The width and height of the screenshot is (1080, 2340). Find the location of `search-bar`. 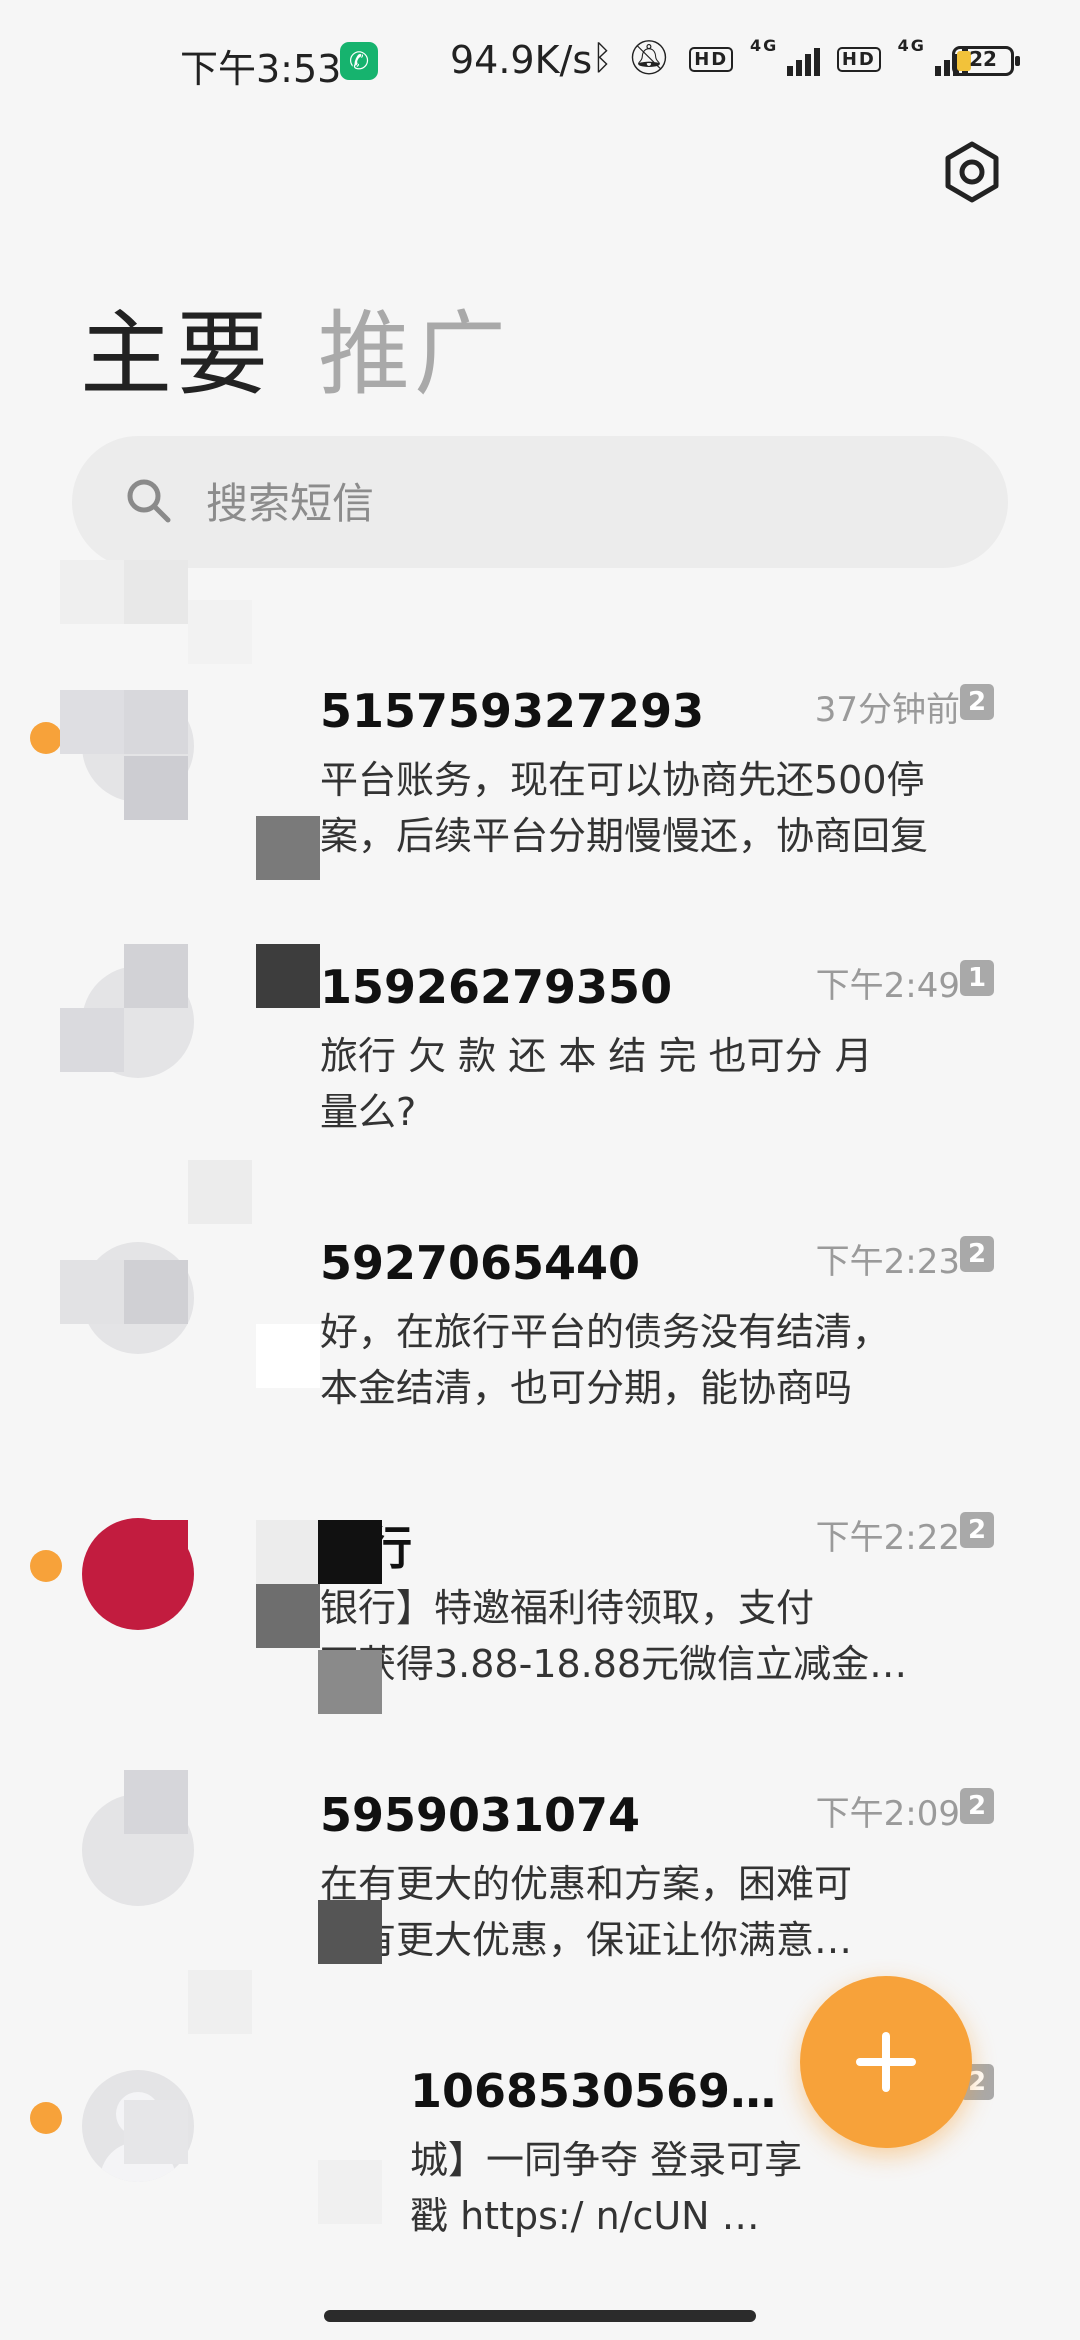

search-bar is located at coordinates (540, 502).